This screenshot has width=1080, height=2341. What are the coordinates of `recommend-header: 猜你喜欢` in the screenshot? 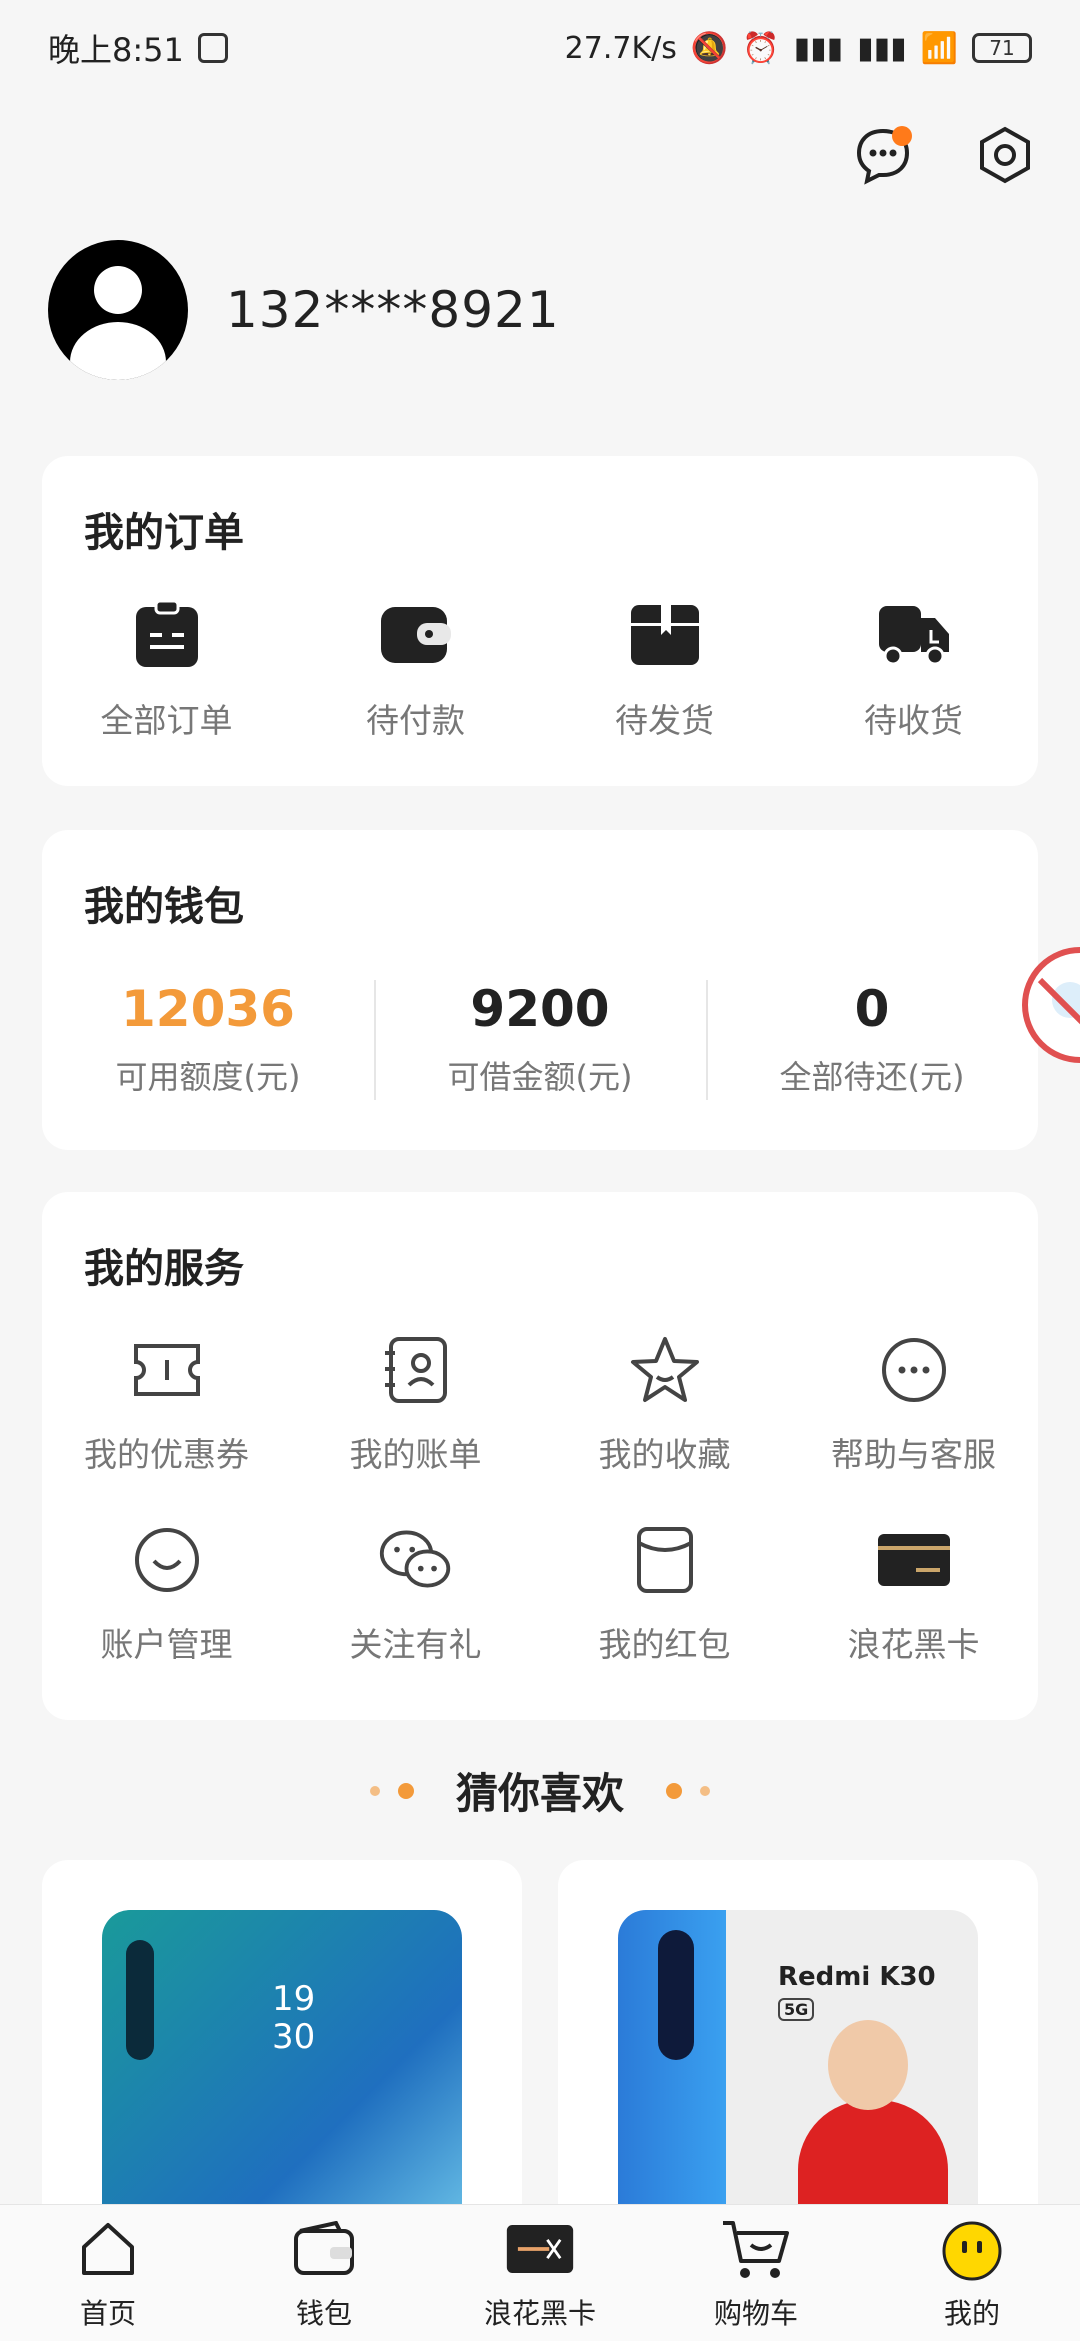 It's located at (540, 1790).